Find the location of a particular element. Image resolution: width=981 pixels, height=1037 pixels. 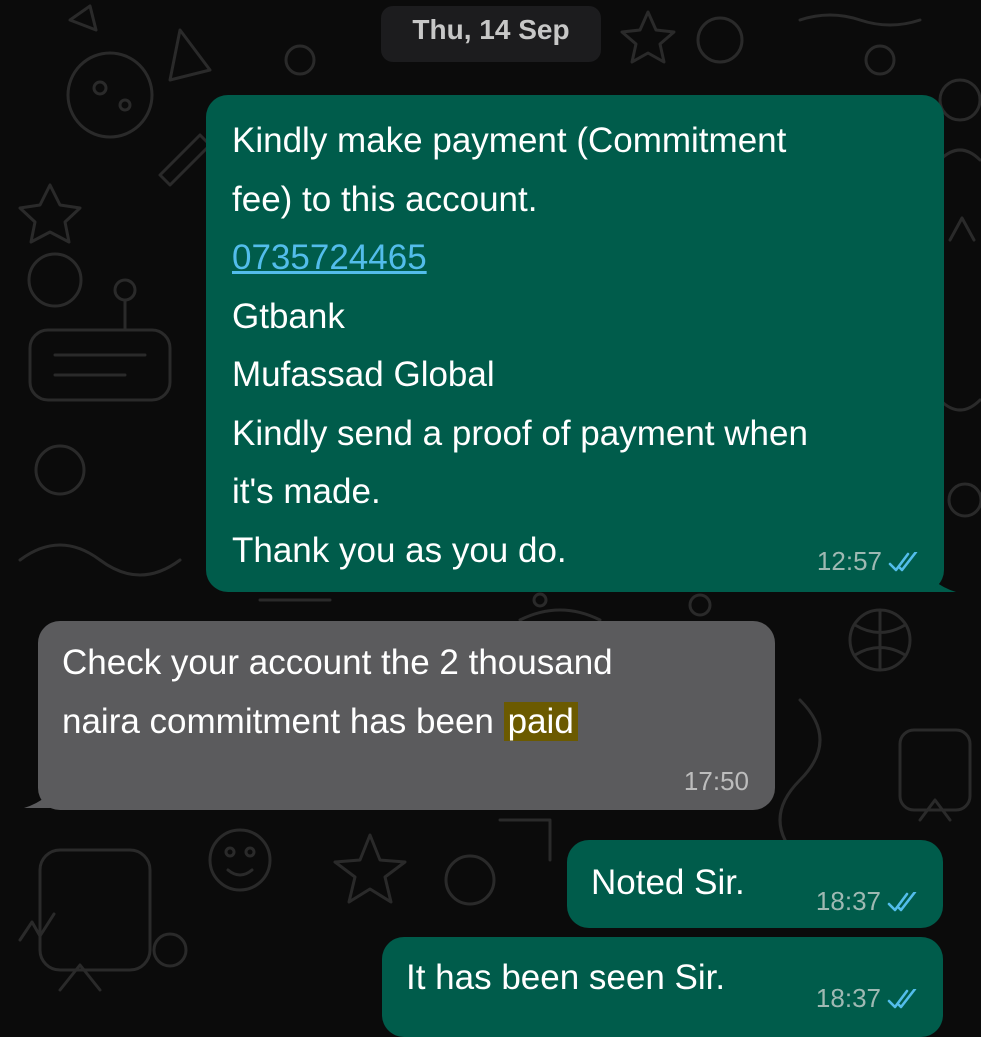

message-text-line: Kindly make payment (Commitment is located at coordinates (509, 140).